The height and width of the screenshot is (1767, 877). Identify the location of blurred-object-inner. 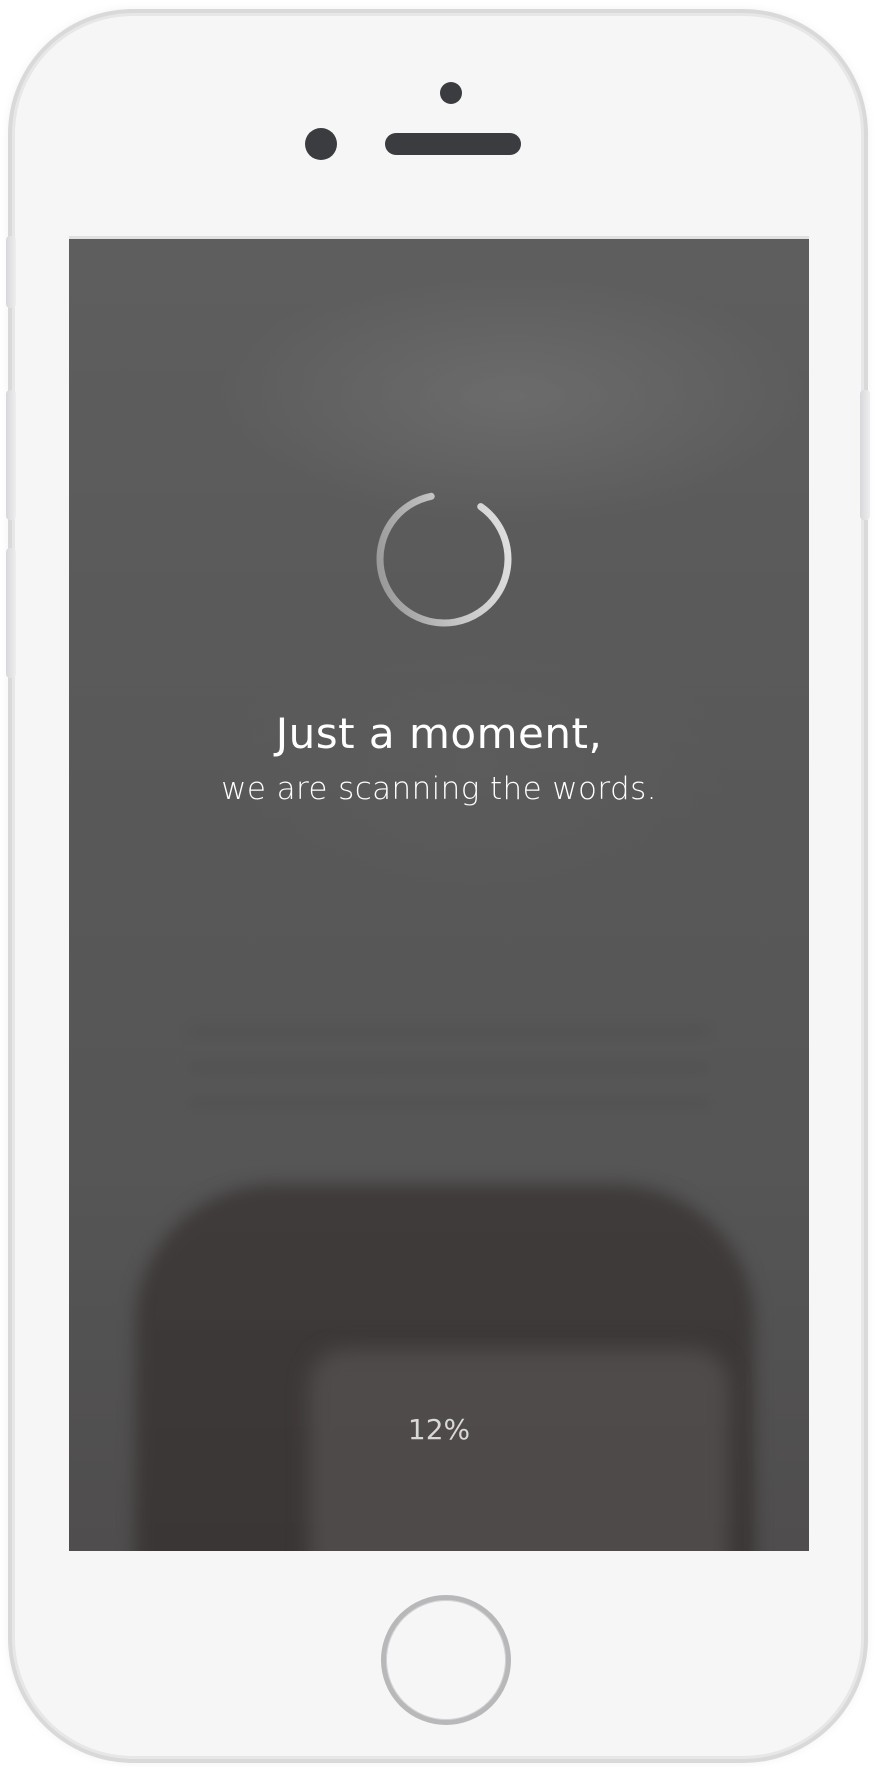
(519, 1450).